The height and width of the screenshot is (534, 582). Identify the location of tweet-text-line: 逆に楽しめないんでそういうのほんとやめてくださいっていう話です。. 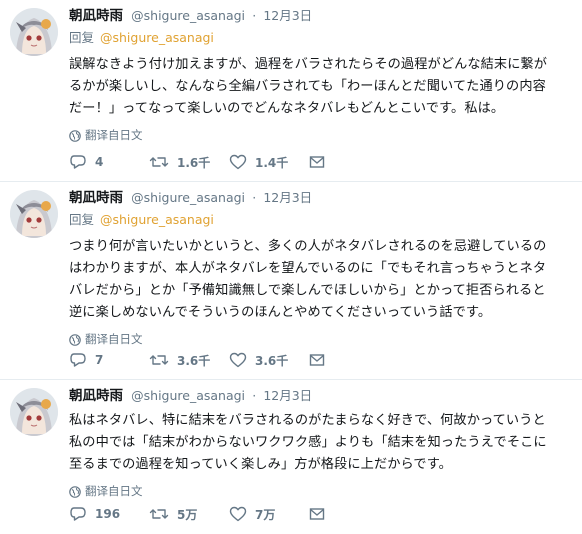
(280, 312).